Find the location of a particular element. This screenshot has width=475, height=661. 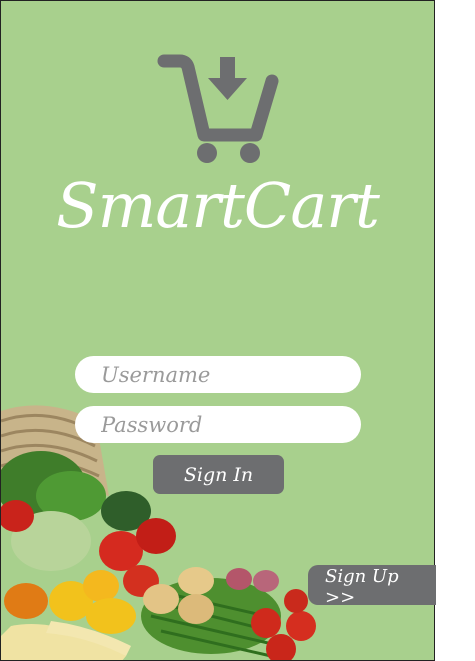

cart-logo-icon is located at coordinates (218, 108).